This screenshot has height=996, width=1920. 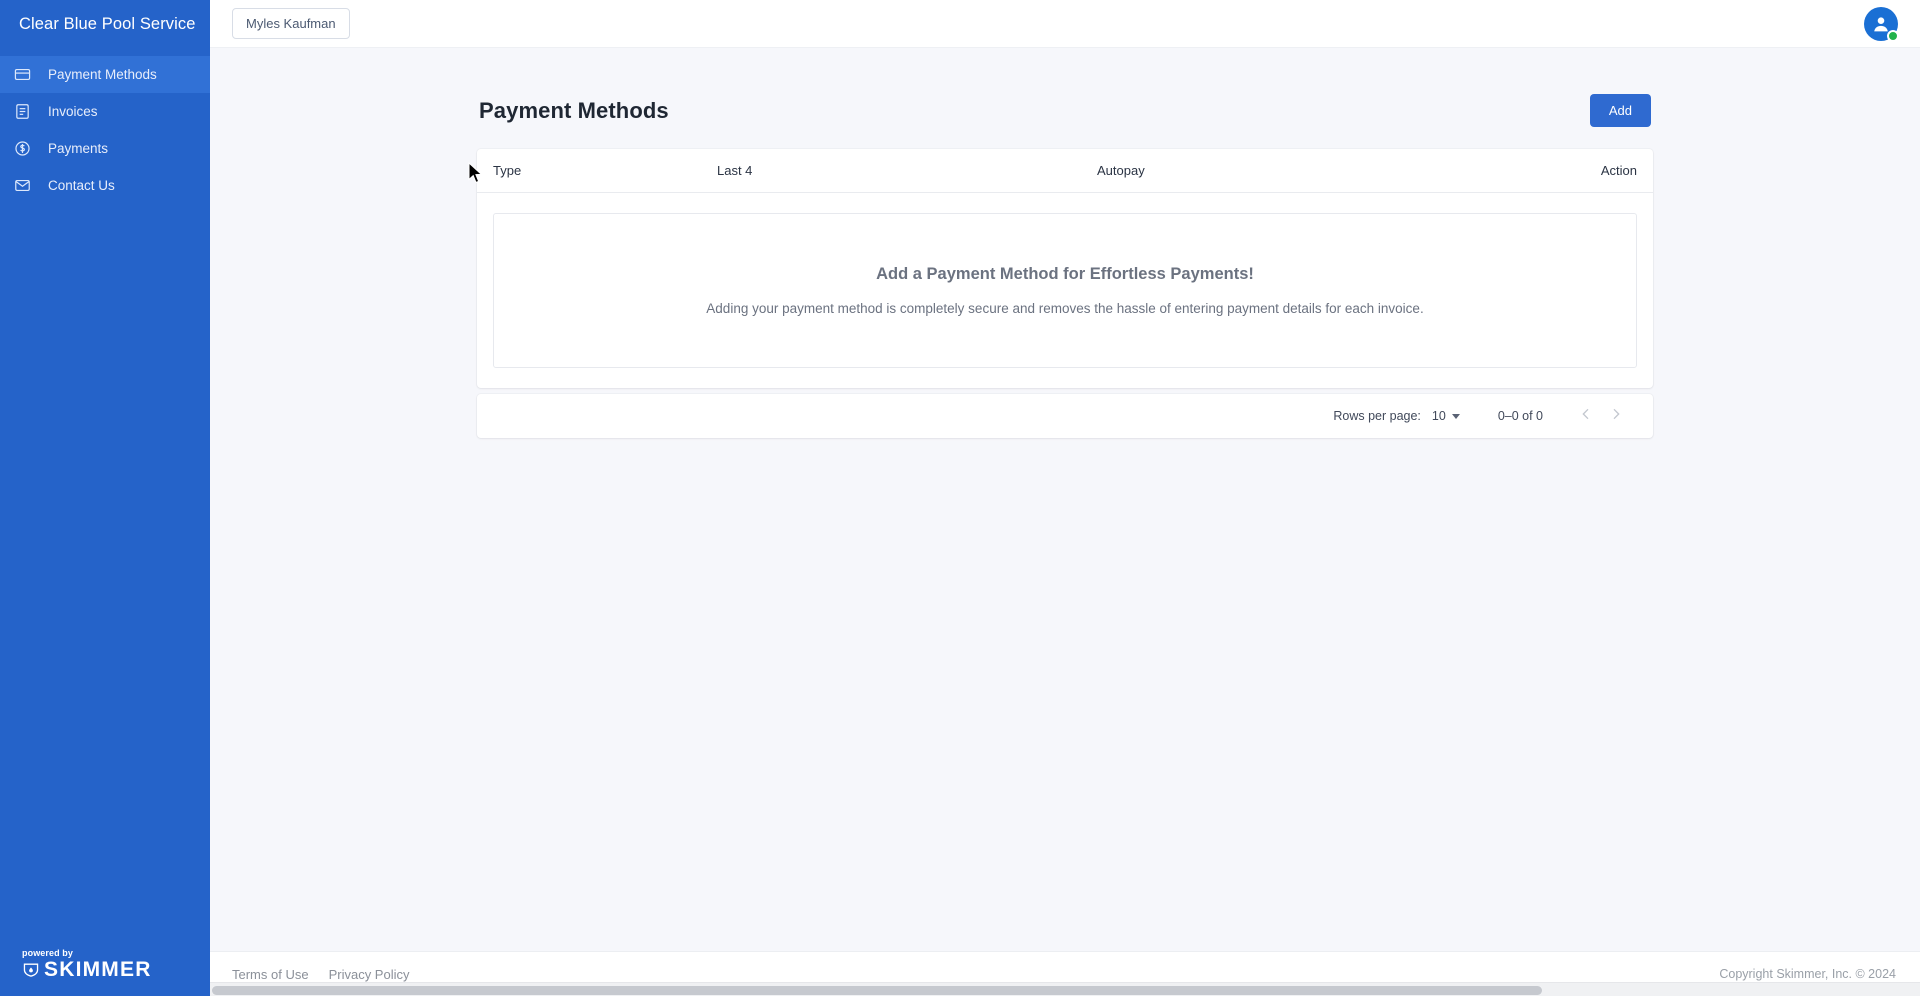 What do you see at coordinates (1065, 416) in the screenshot?
I see `pagination-bar: Rows per page: 10 0–0 of 0` at bounding box center [1065, 416].